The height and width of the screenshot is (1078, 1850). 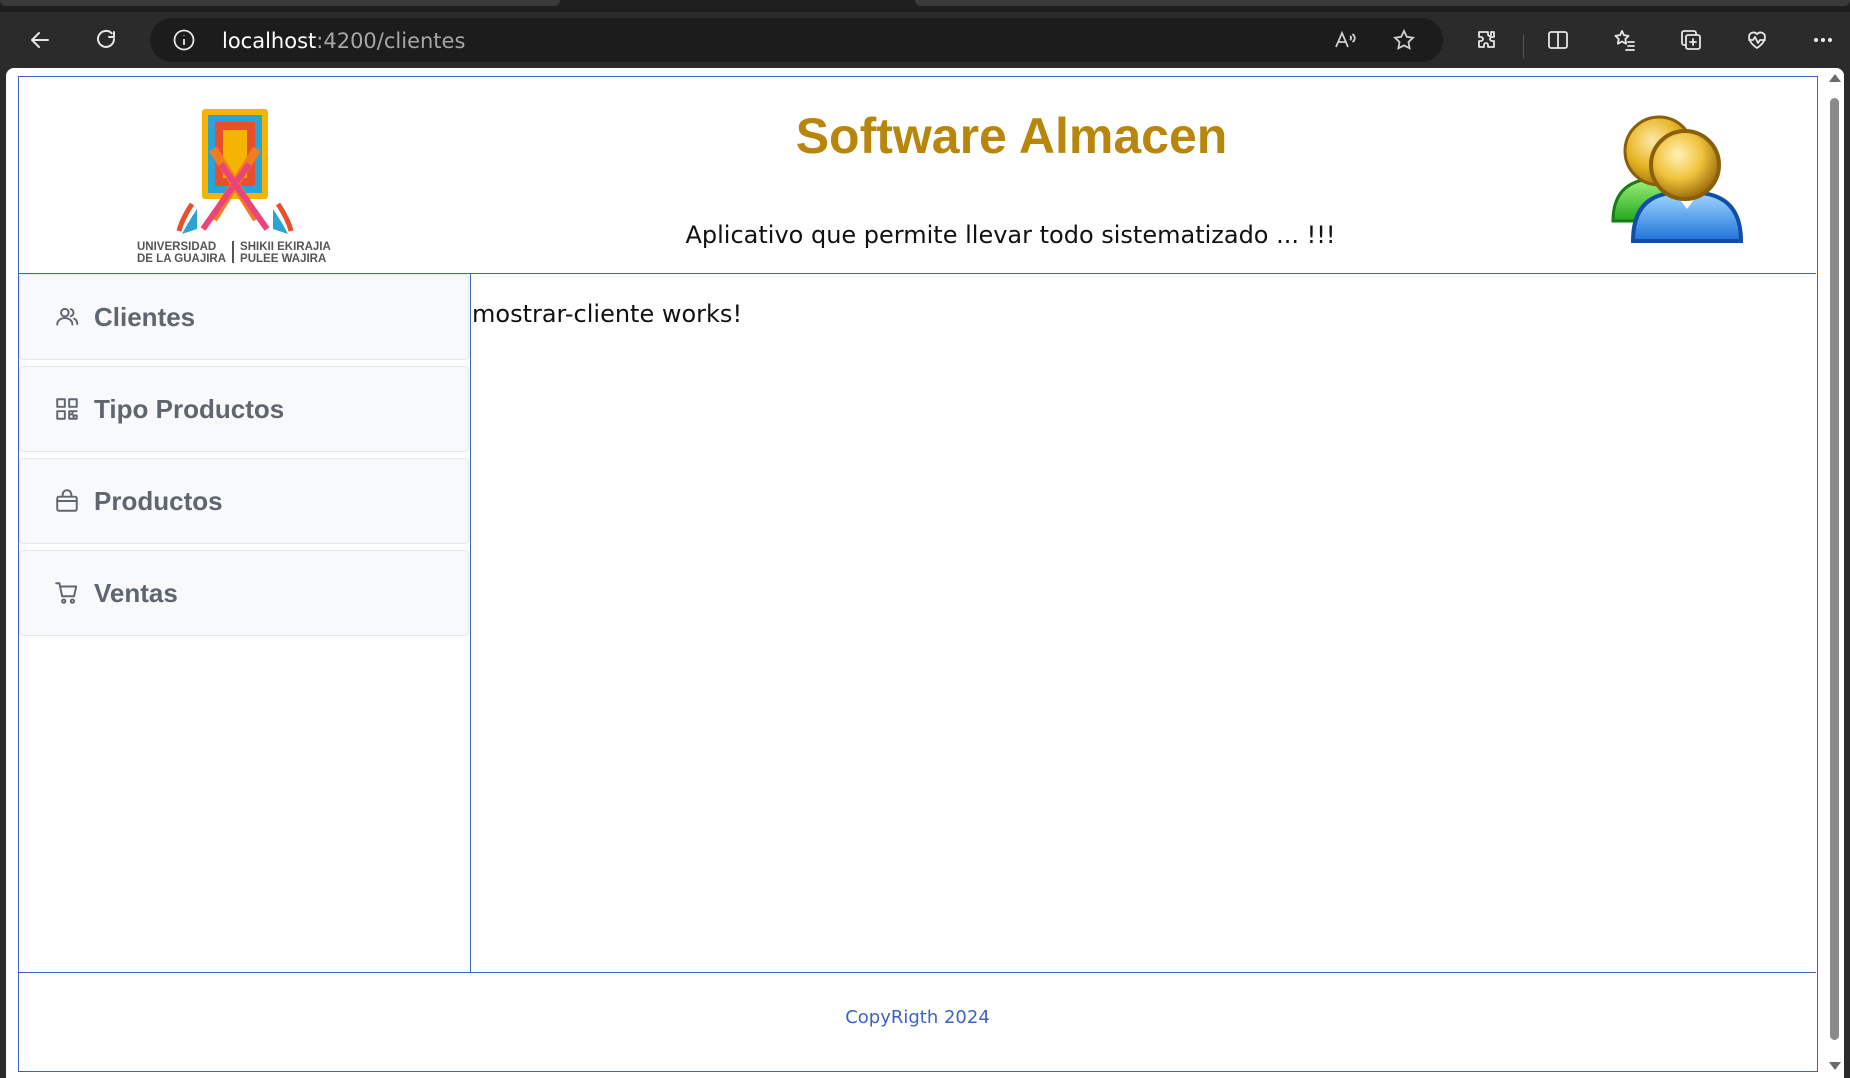 What do you see at coordinates (1523, 46) in the screenshot?
I see `toolbar-separator` at bounding box center [1523, 46].